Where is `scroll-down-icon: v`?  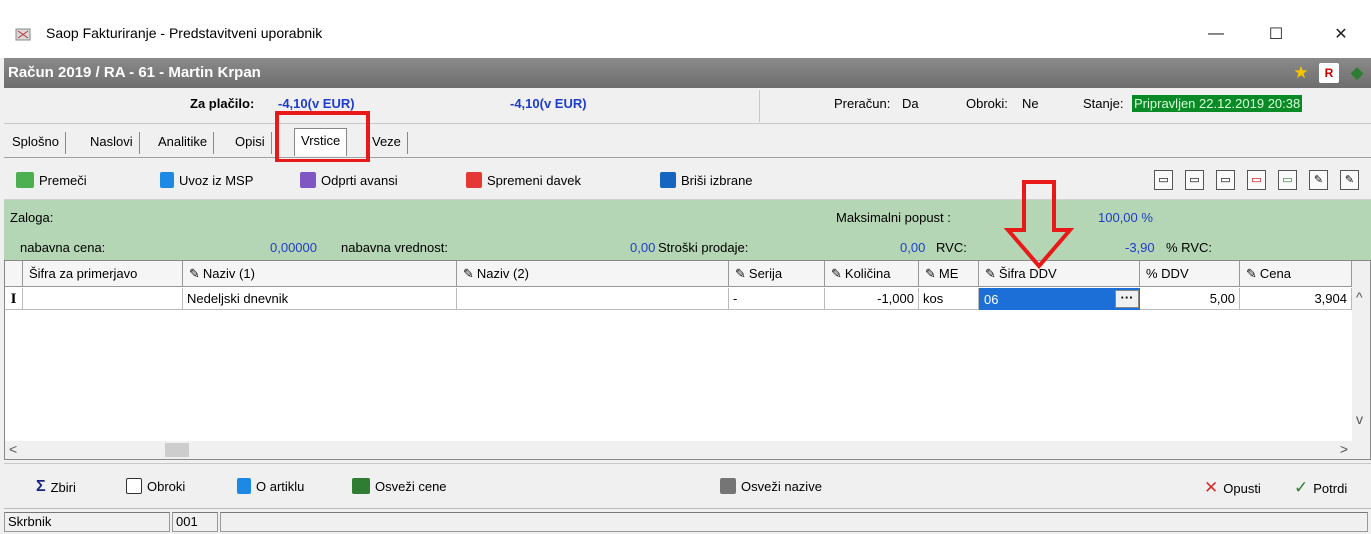
scroll-down-icon: v is located at coordinates (1359, 419).